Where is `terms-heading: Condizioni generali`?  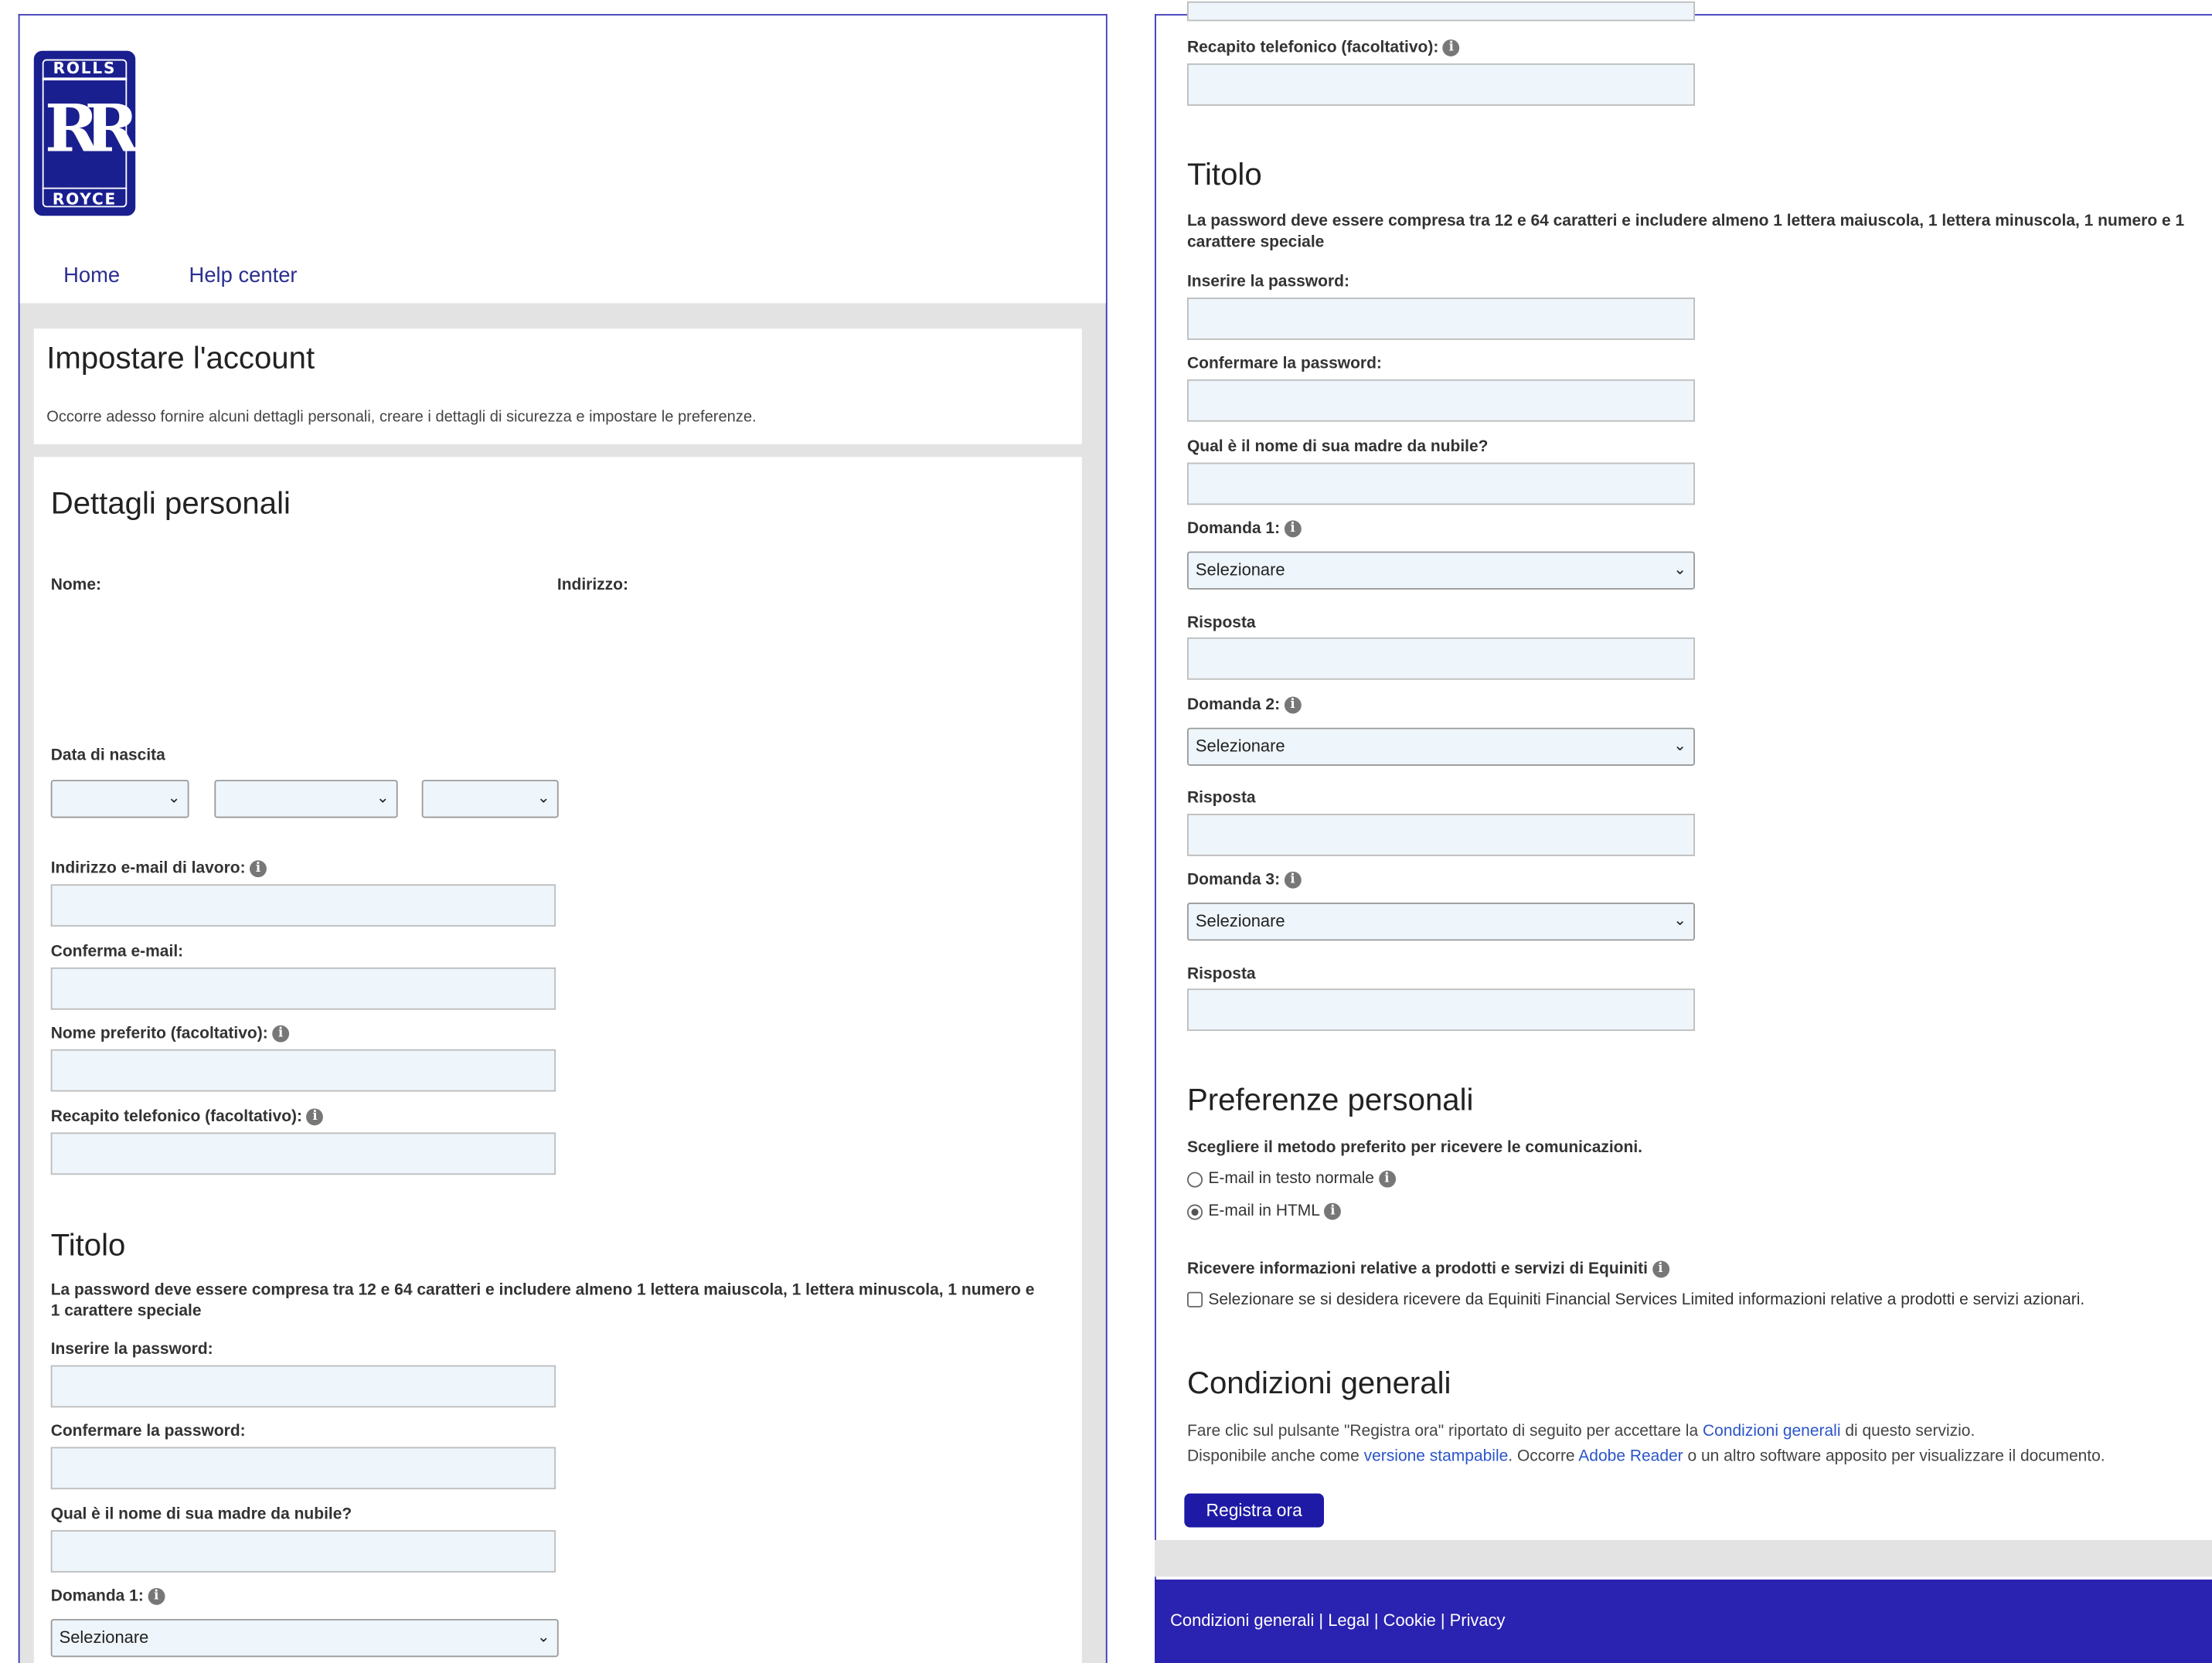
terms-heading: Condizioni generali is located at coordinates (1318, 1383).